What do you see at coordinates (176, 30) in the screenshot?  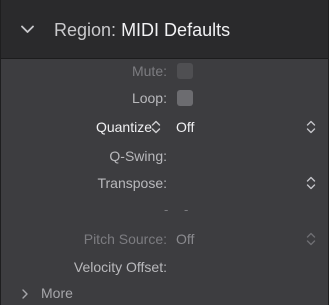 I see `region-name: MIDI Defaults` at bounding box center [176, 30].